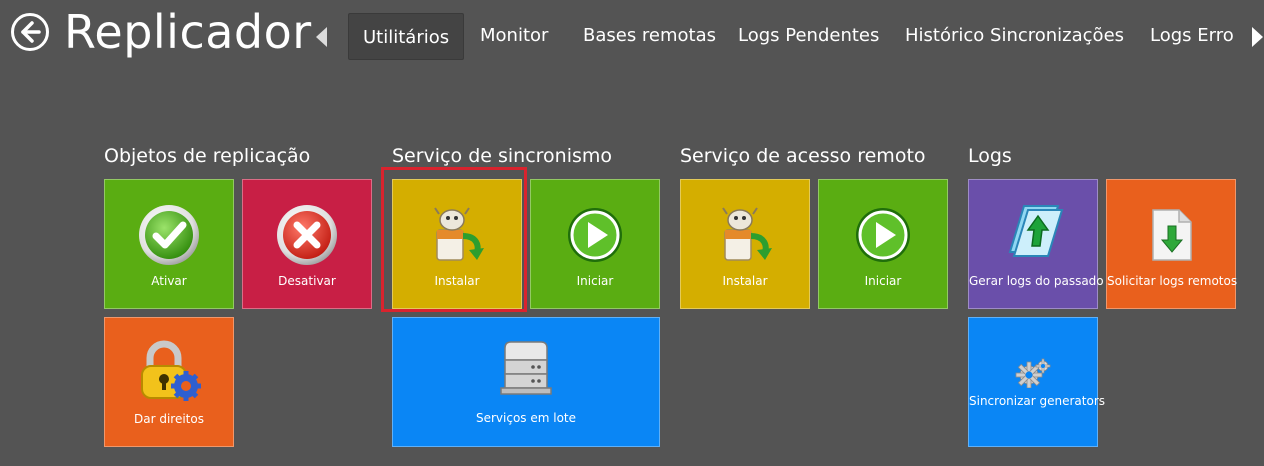  What do you see at coordinates (207, 156) in the screenshot?
I see `group-title-objetos: Objetos de replicação` at bounding box center [207, 156].